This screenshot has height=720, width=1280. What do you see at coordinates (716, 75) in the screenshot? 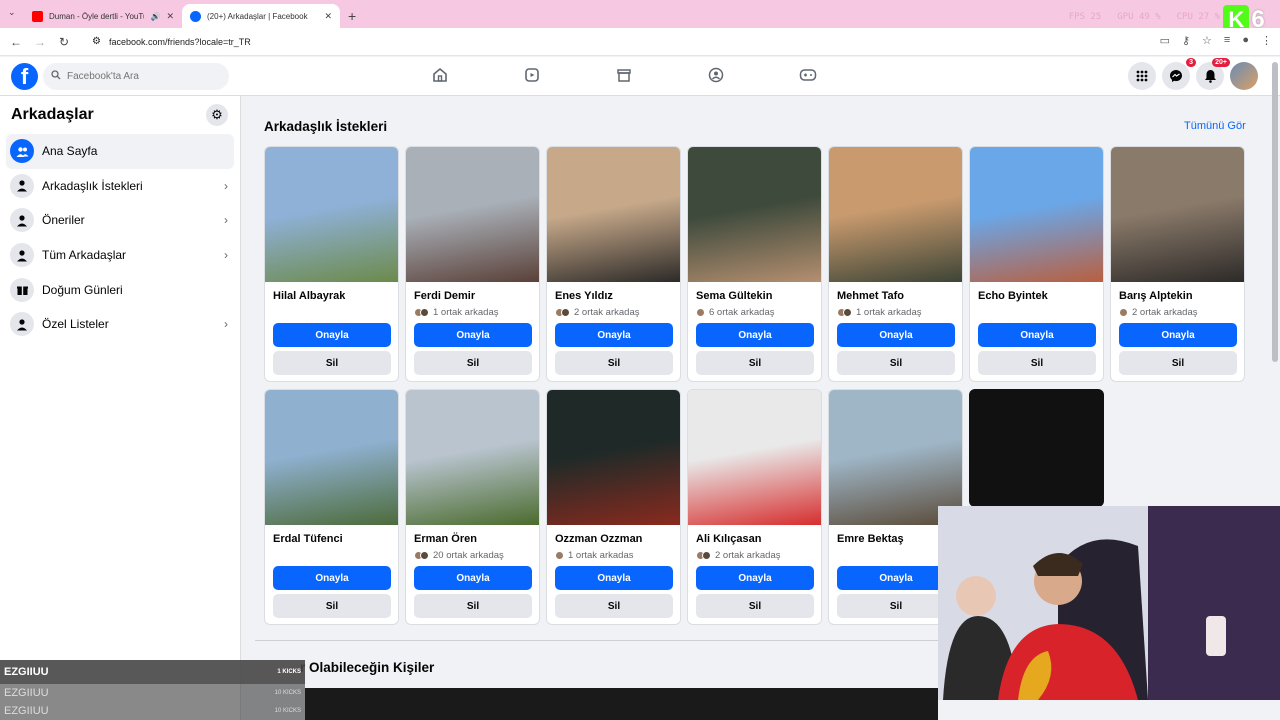
I see `groups-icon` at bounding box center [716, 75].